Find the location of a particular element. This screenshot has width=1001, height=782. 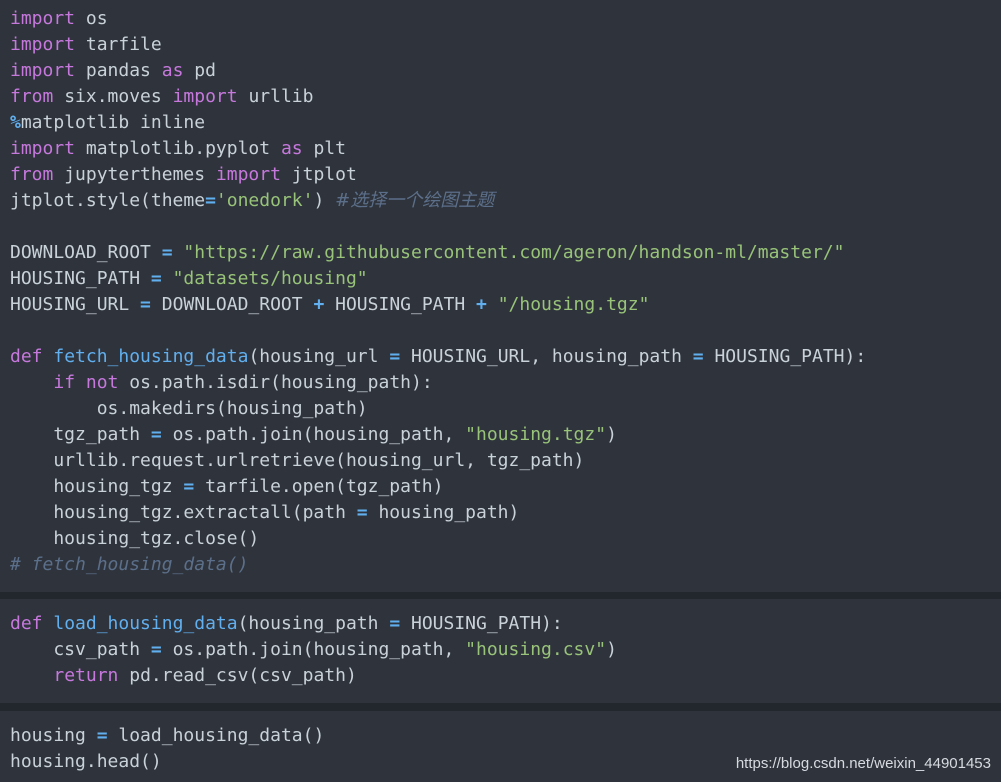

string-literal: "/housing.tgz" is located at coordinates (573, 304).